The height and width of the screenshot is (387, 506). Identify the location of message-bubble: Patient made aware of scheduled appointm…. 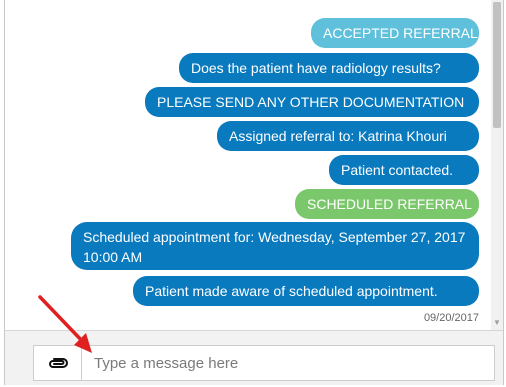
(306, 291).